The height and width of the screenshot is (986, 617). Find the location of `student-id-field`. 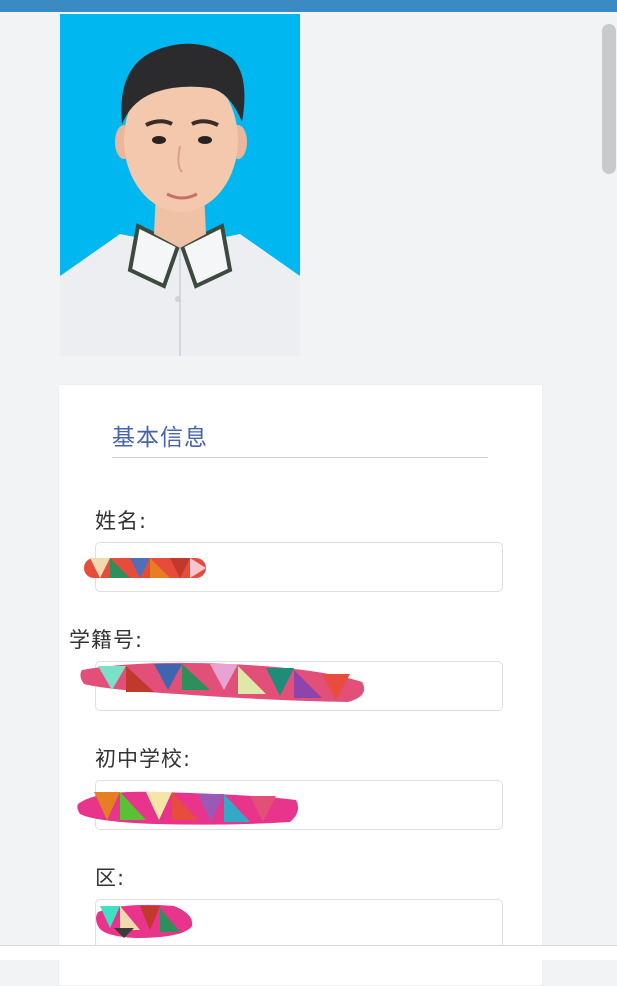

student-id-field is located at coordinates (299, 686).